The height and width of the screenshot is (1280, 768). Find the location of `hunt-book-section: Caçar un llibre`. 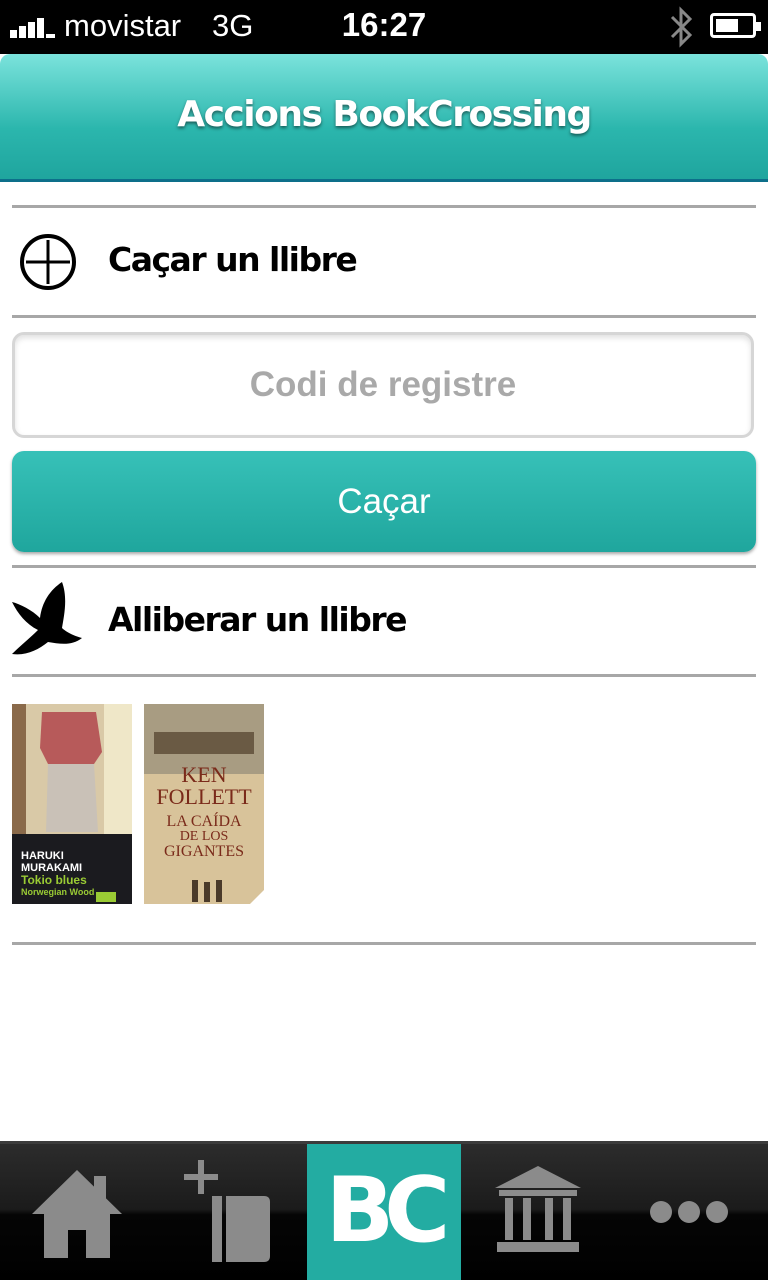

hunt-book-section: Caçar un llibre is located at coordinates (384, 262).